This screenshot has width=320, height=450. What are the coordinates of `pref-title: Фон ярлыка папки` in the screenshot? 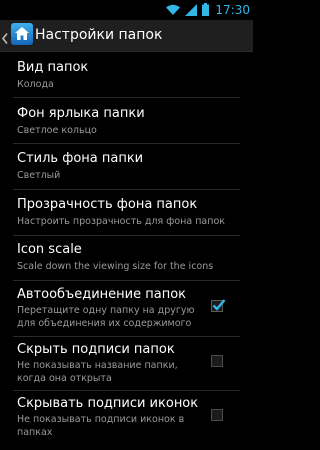 It's located at (81, 113).